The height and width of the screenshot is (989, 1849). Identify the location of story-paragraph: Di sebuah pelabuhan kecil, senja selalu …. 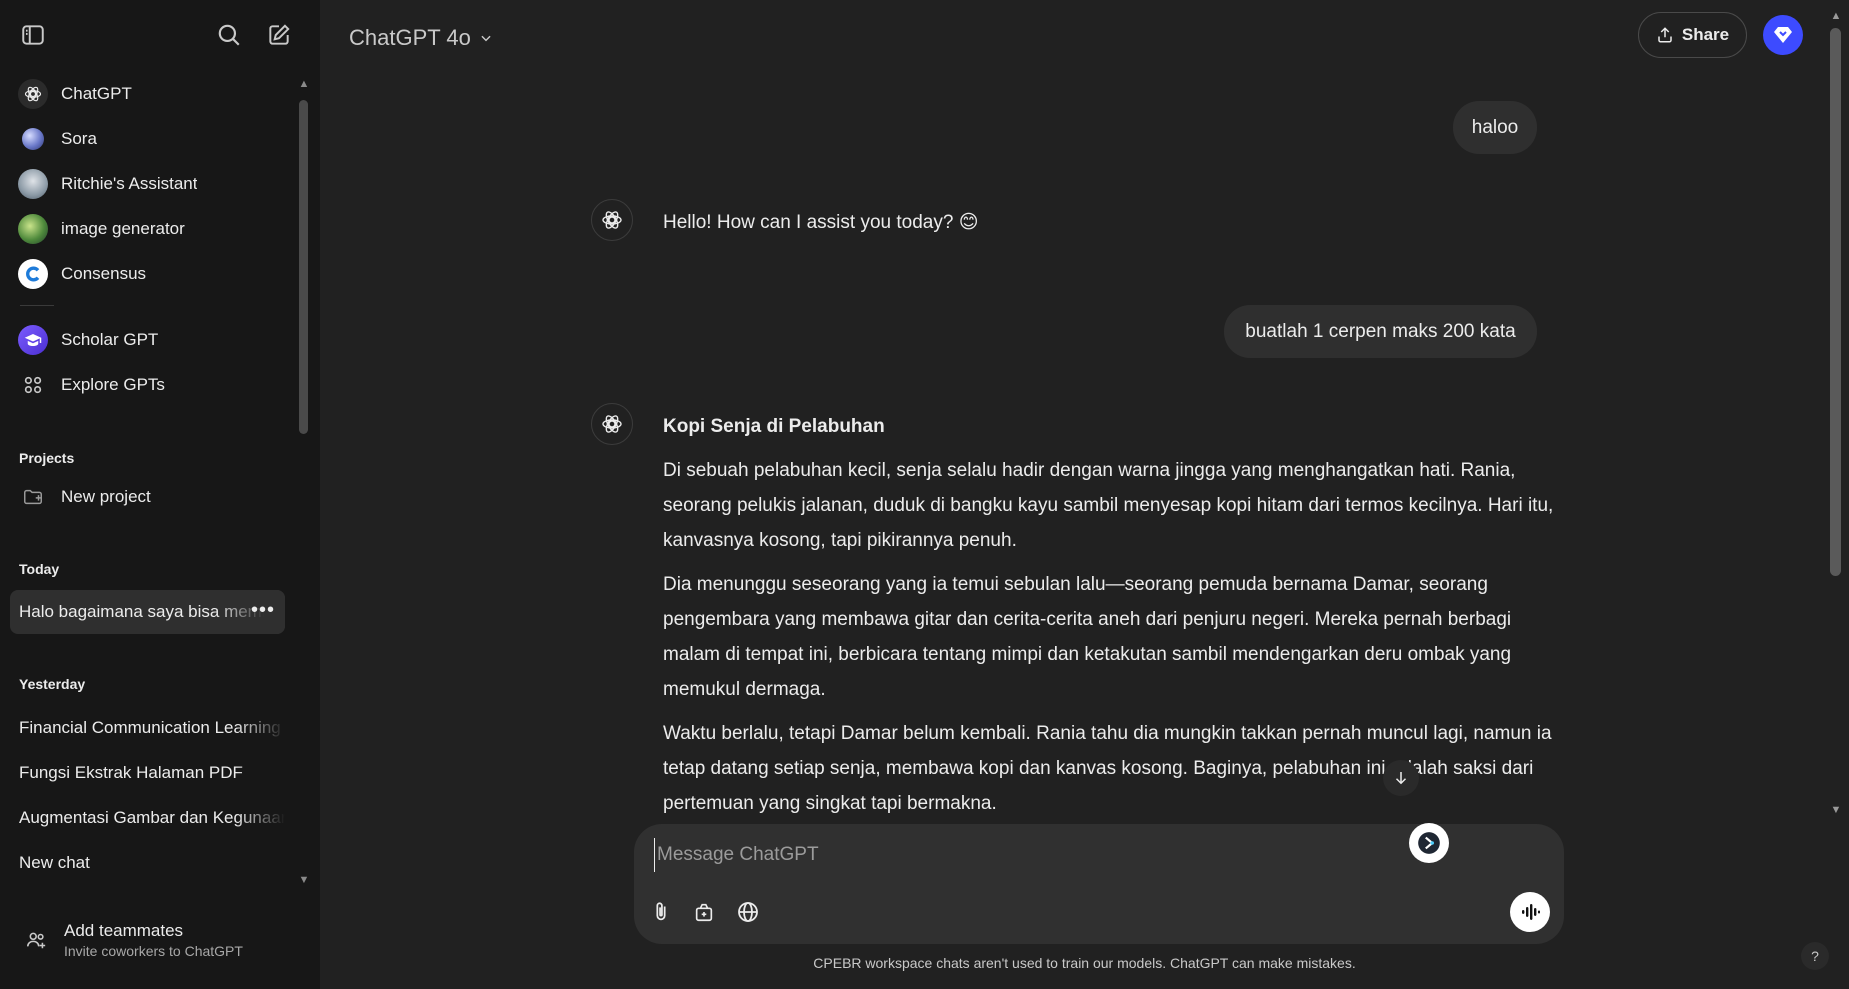
(1108, 505).